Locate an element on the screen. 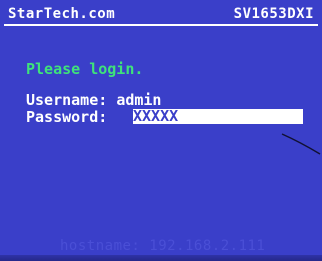  password-label: Password: is located at coordinates (67, 117).